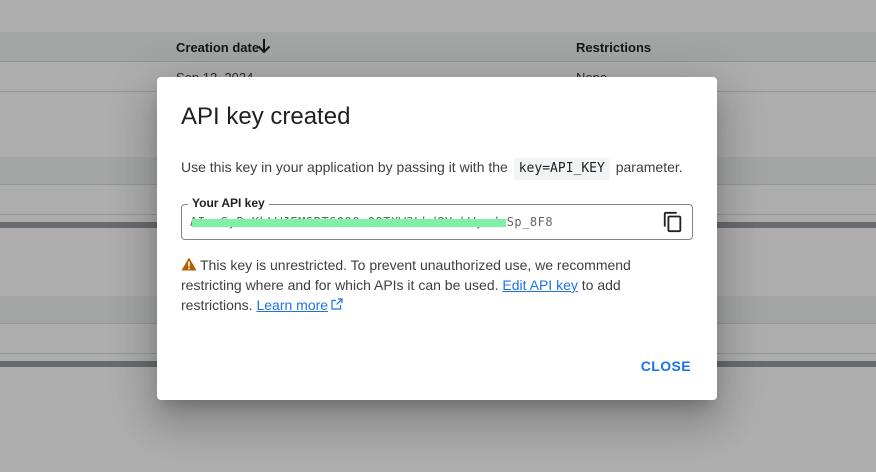  Describe the element at coordinates (673, 222) in the screenshot. I see `copy-icon` at that location.